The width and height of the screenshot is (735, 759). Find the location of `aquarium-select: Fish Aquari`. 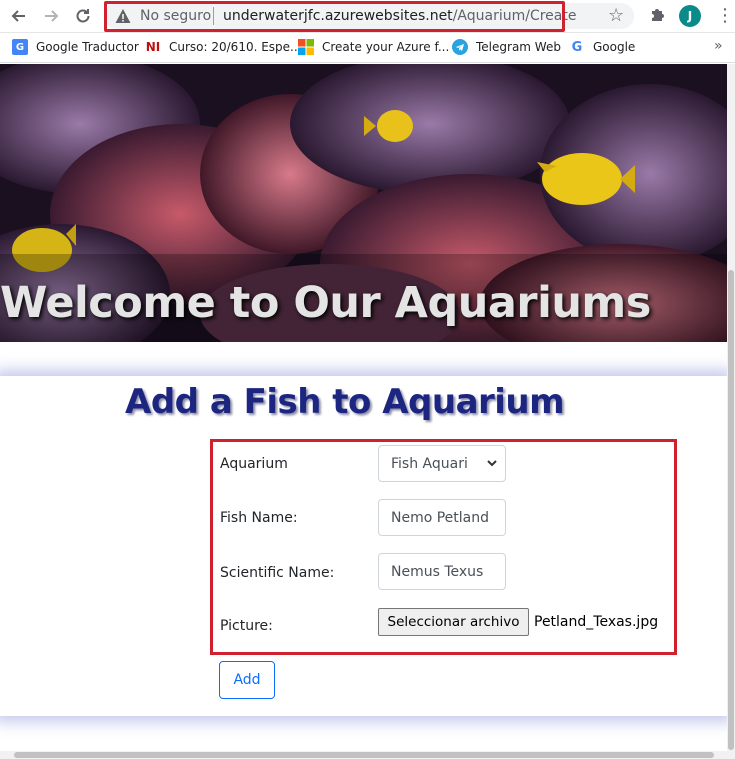

aquarium-select: Fish Aquari is located at coordinates (442, 463).